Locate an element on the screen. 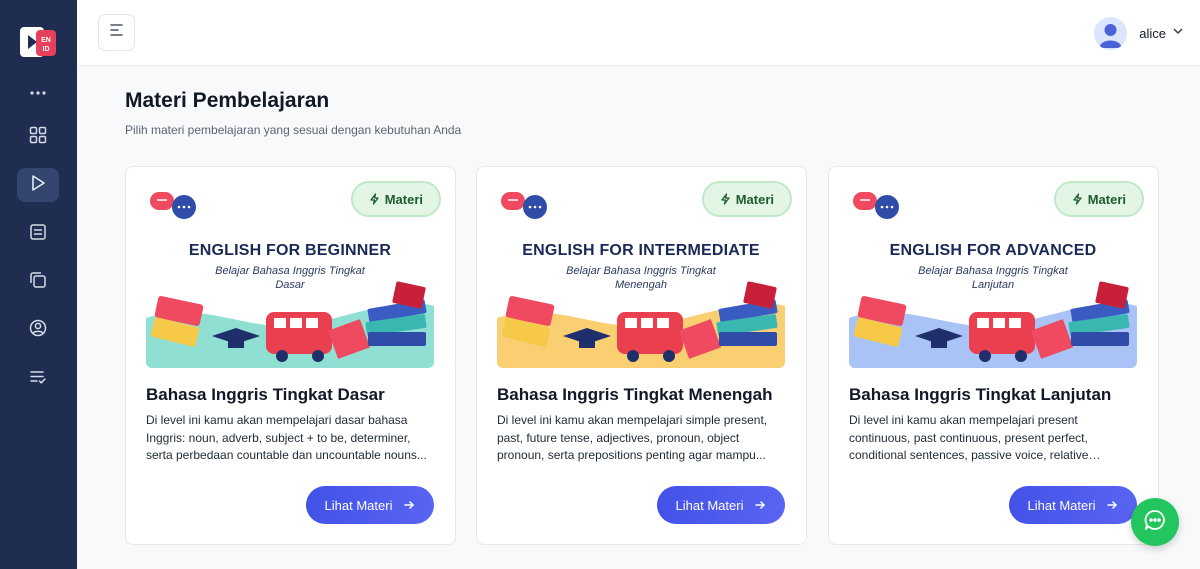 The width and height of the screenshot is (1200, 569). sidebar-item-profile is located at coordinates (38, 330).